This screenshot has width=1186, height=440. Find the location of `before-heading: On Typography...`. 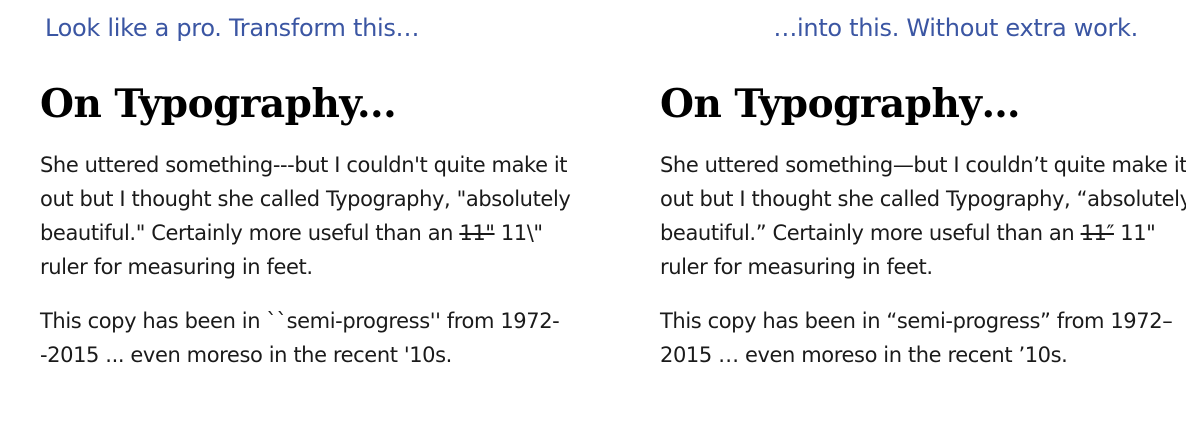

before-heading: On Typography... is located at coordinates (218, 104).